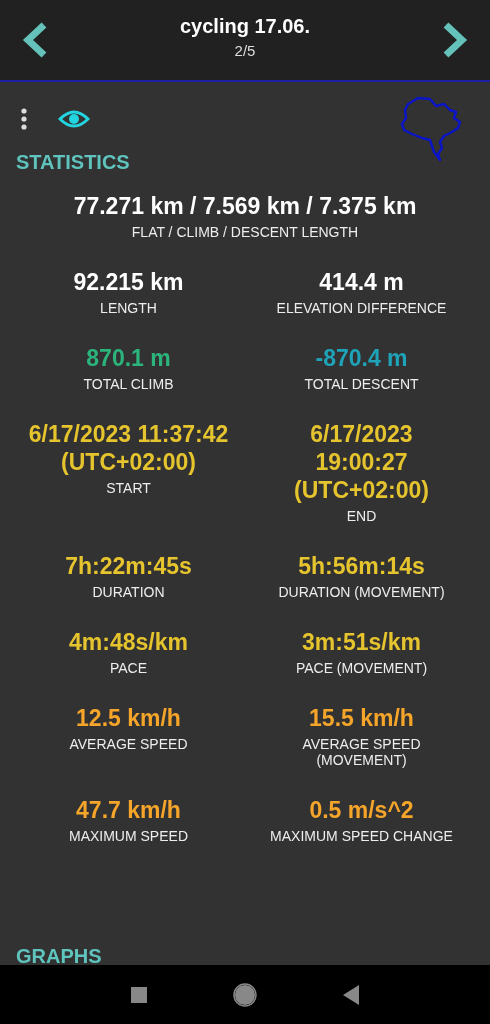  What do you see at coordinates (361, 592) in the screenshot?
I see `stat-label: DURATION (MOVEMENT)` at bounding box center [361, 592].